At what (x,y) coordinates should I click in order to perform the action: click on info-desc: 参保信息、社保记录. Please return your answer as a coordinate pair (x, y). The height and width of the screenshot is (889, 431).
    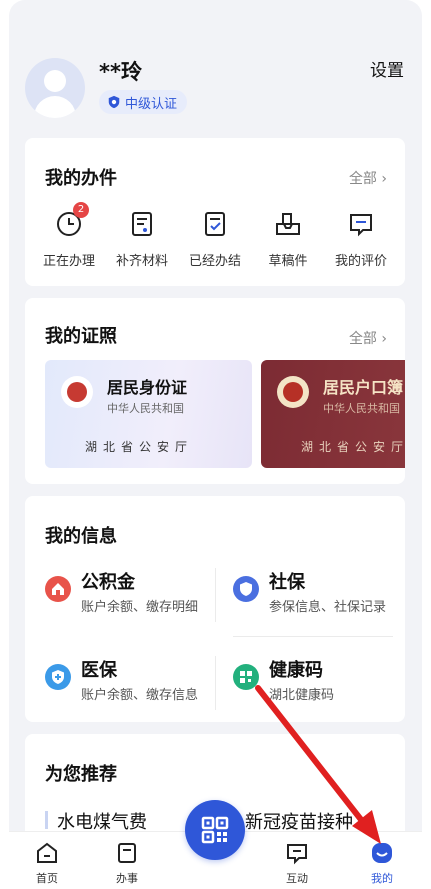
    Looking at the image, I should click on (328, 607).